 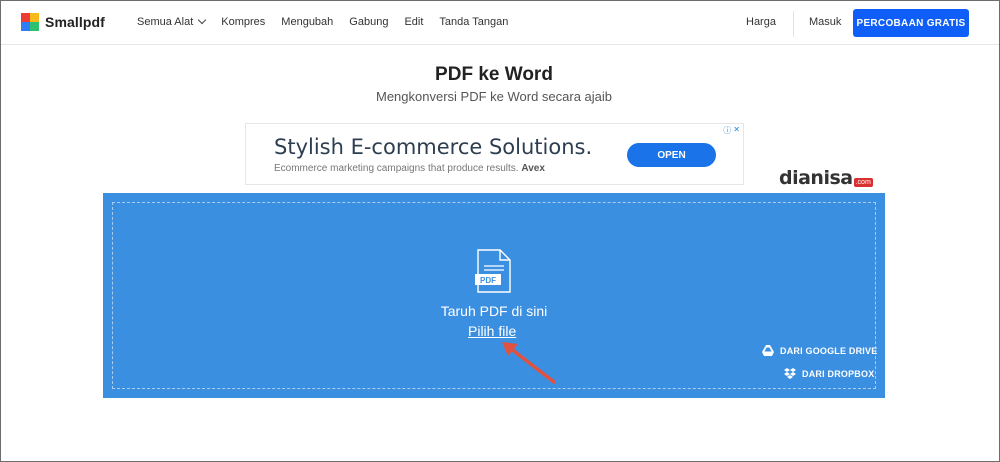 I want to click on google-drive-label: DARI GOOGLE DRIVE, so click(x=829, y=350).